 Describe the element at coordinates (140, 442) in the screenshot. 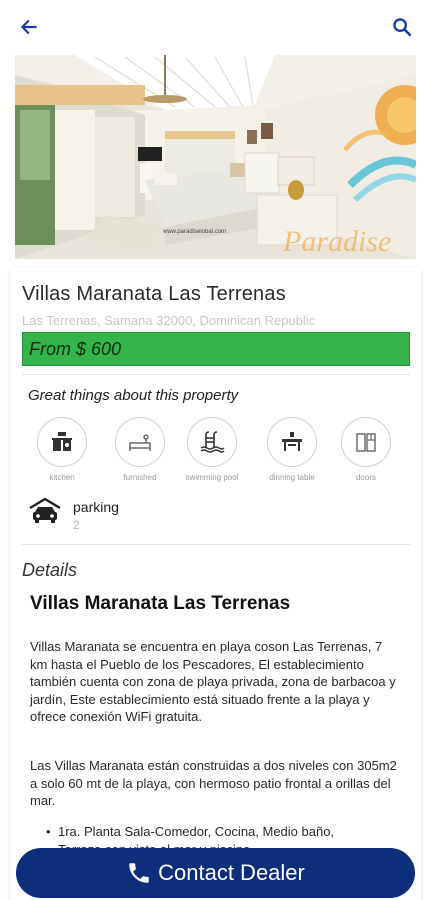

I see `furnished-icon` at that location.